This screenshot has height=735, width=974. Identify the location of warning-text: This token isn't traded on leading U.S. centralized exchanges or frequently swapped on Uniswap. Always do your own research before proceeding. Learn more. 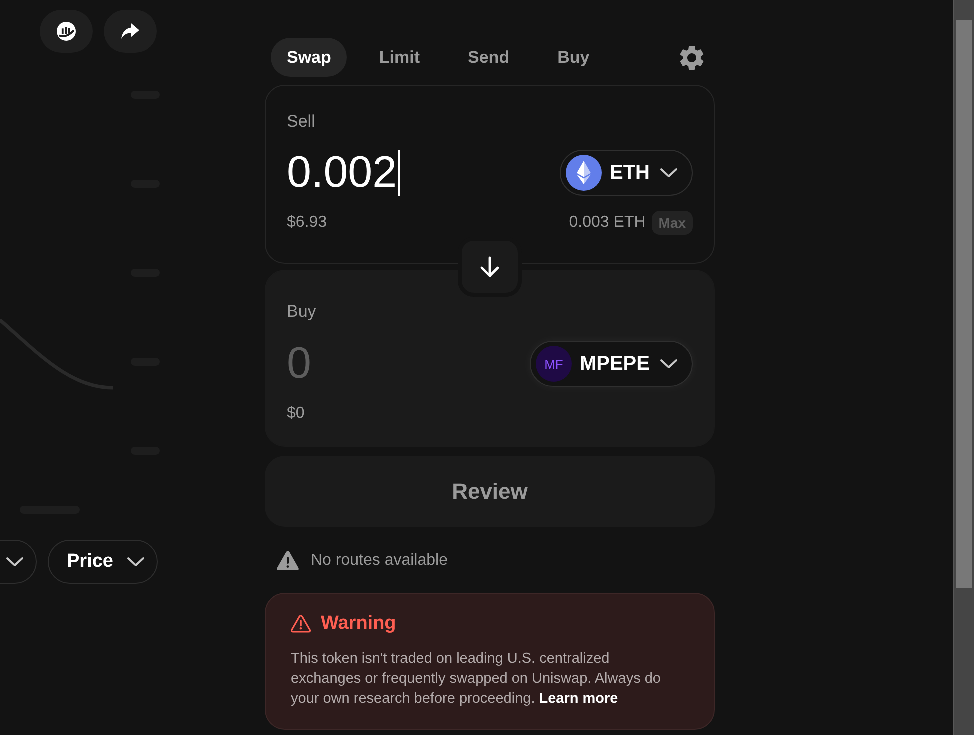
(476, 679).